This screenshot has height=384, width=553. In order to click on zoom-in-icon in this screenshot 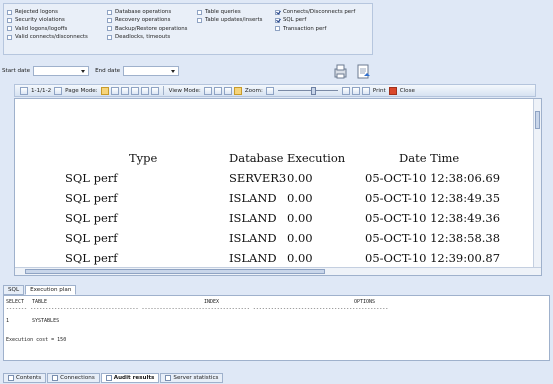, I will do `click(345, 90)`.